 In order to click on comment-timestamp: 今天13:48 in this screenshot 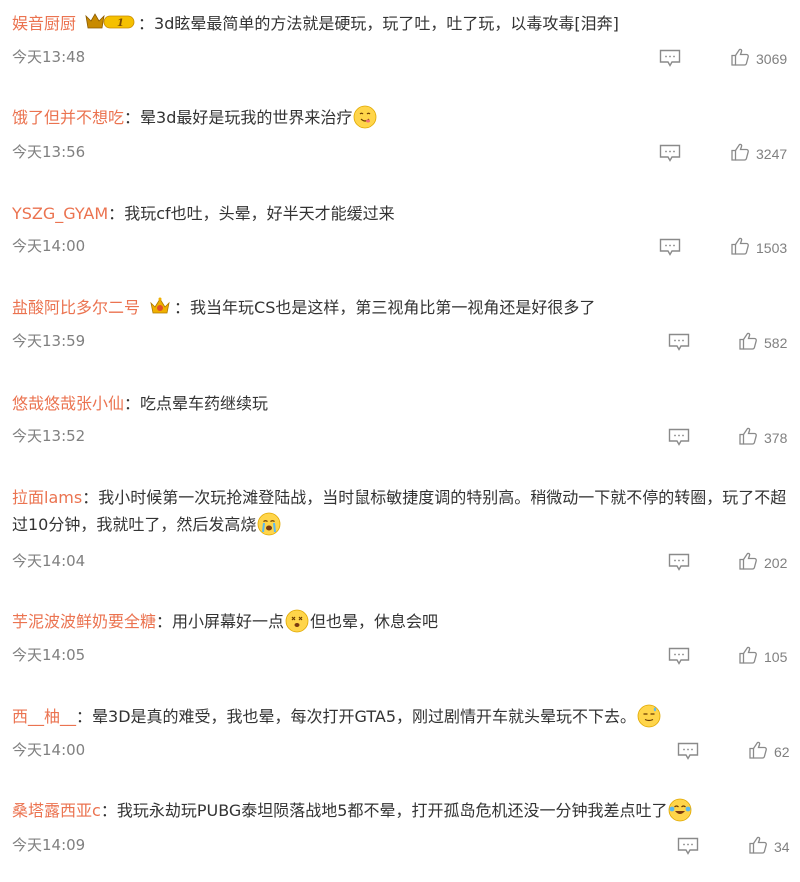, I will do `click(49, 57)`.